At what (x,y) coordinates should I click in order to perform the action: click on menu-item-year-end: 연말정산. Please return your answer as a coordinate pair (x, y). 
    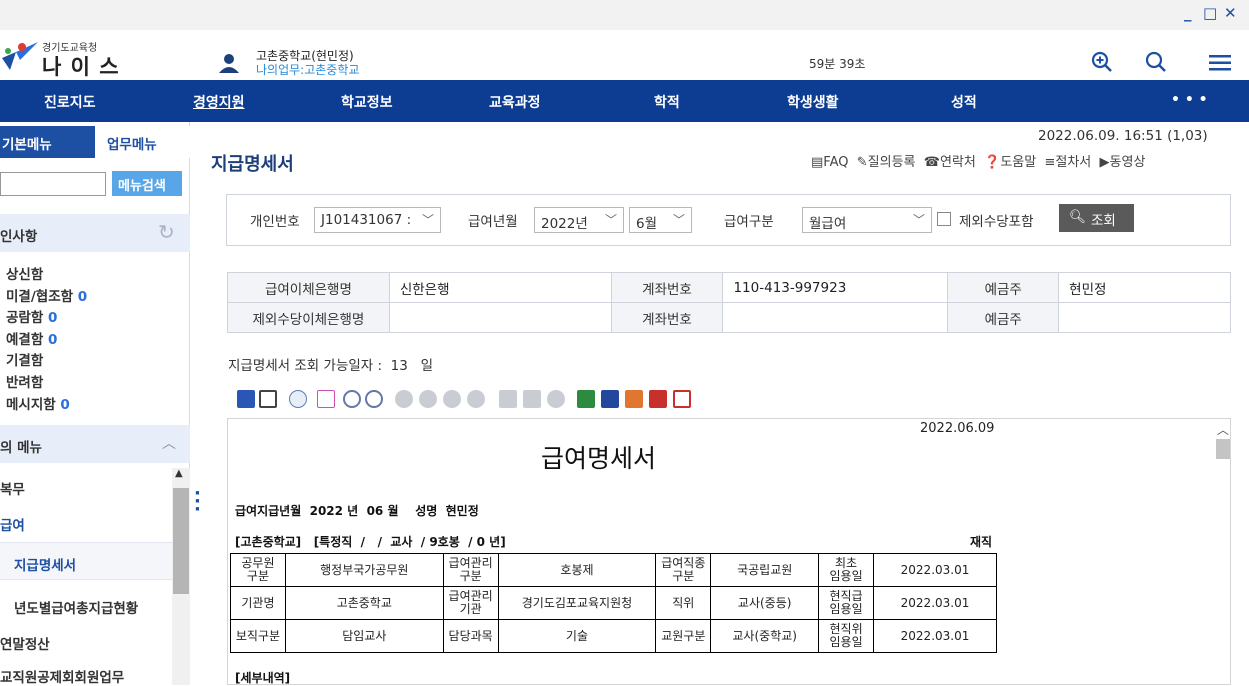
    Looking at the image, I should click on (25, 643).